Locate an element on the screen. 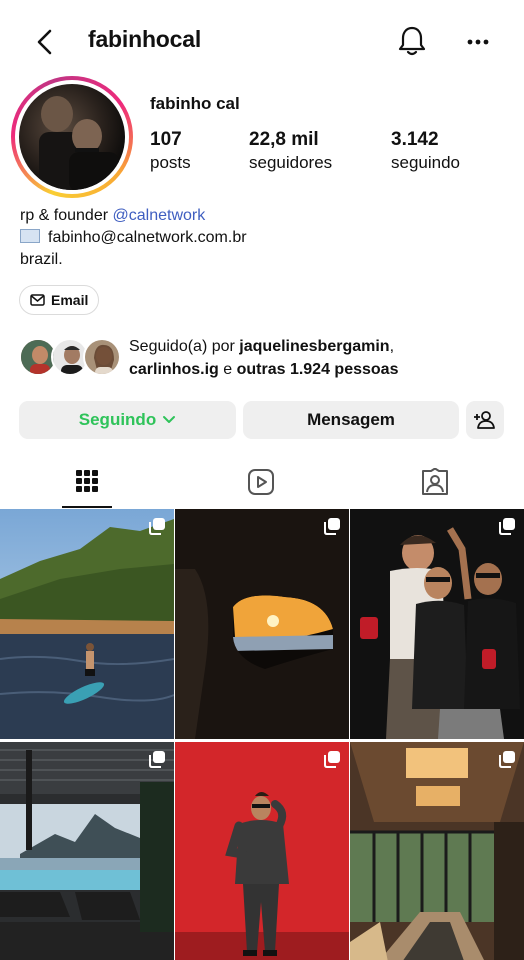  envelope-icon is located at coordinates (30, 236).